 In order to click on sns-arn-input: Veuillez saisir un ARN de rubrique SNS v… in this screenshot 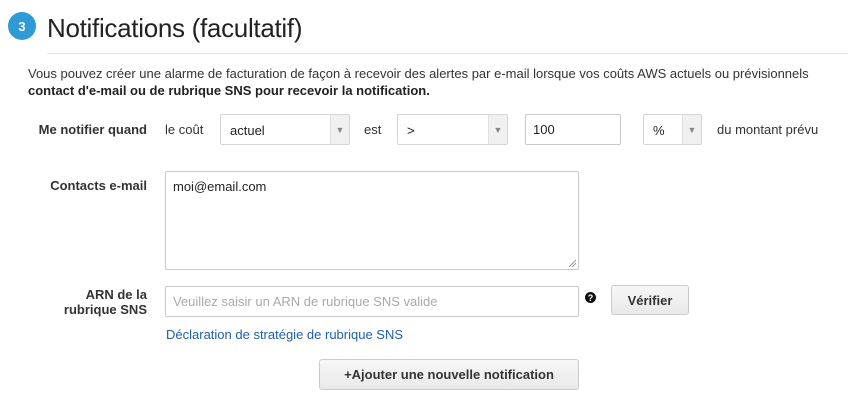, I will do `click(372, 301)`.